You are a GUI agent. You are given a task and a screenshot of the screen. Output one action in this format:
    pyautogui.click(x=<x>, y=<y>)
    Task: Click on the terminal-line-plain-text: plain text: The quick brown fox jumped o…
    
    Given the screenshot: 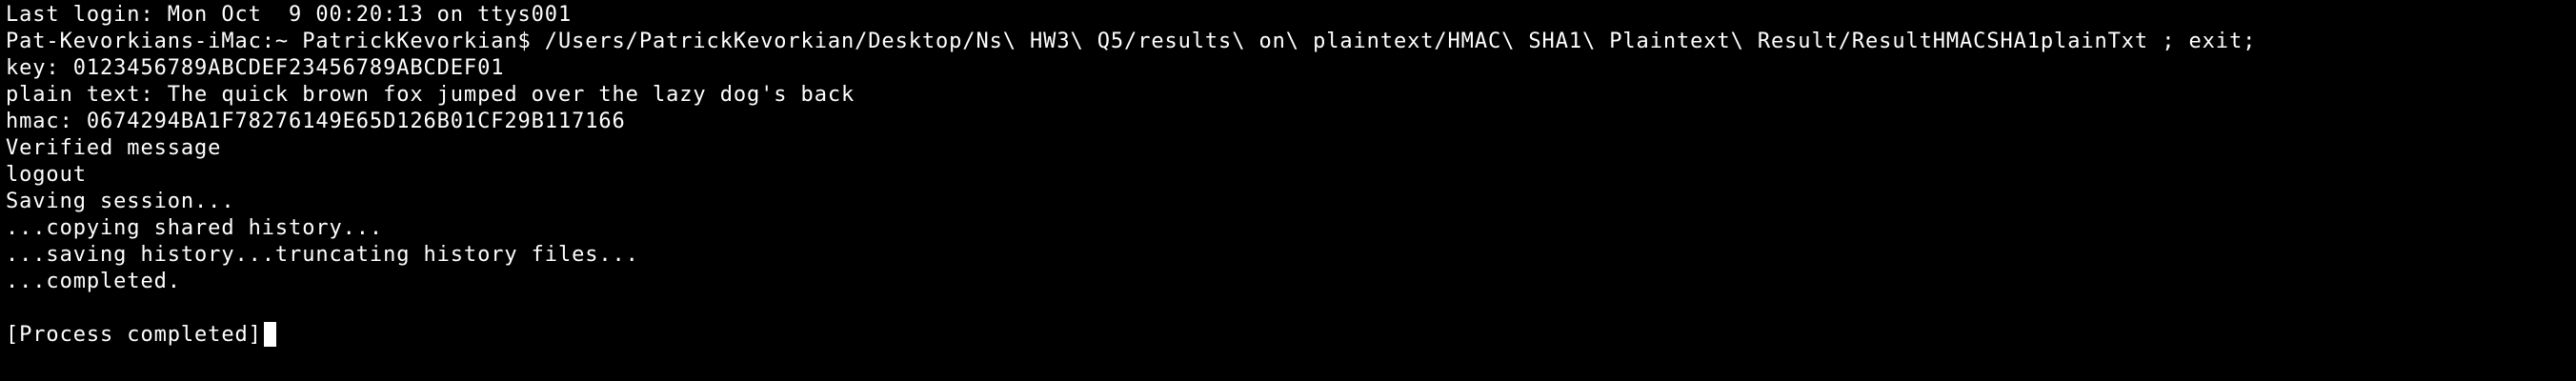 What is the action you would take?
    pyautogui.click(x=430, y=95)
    